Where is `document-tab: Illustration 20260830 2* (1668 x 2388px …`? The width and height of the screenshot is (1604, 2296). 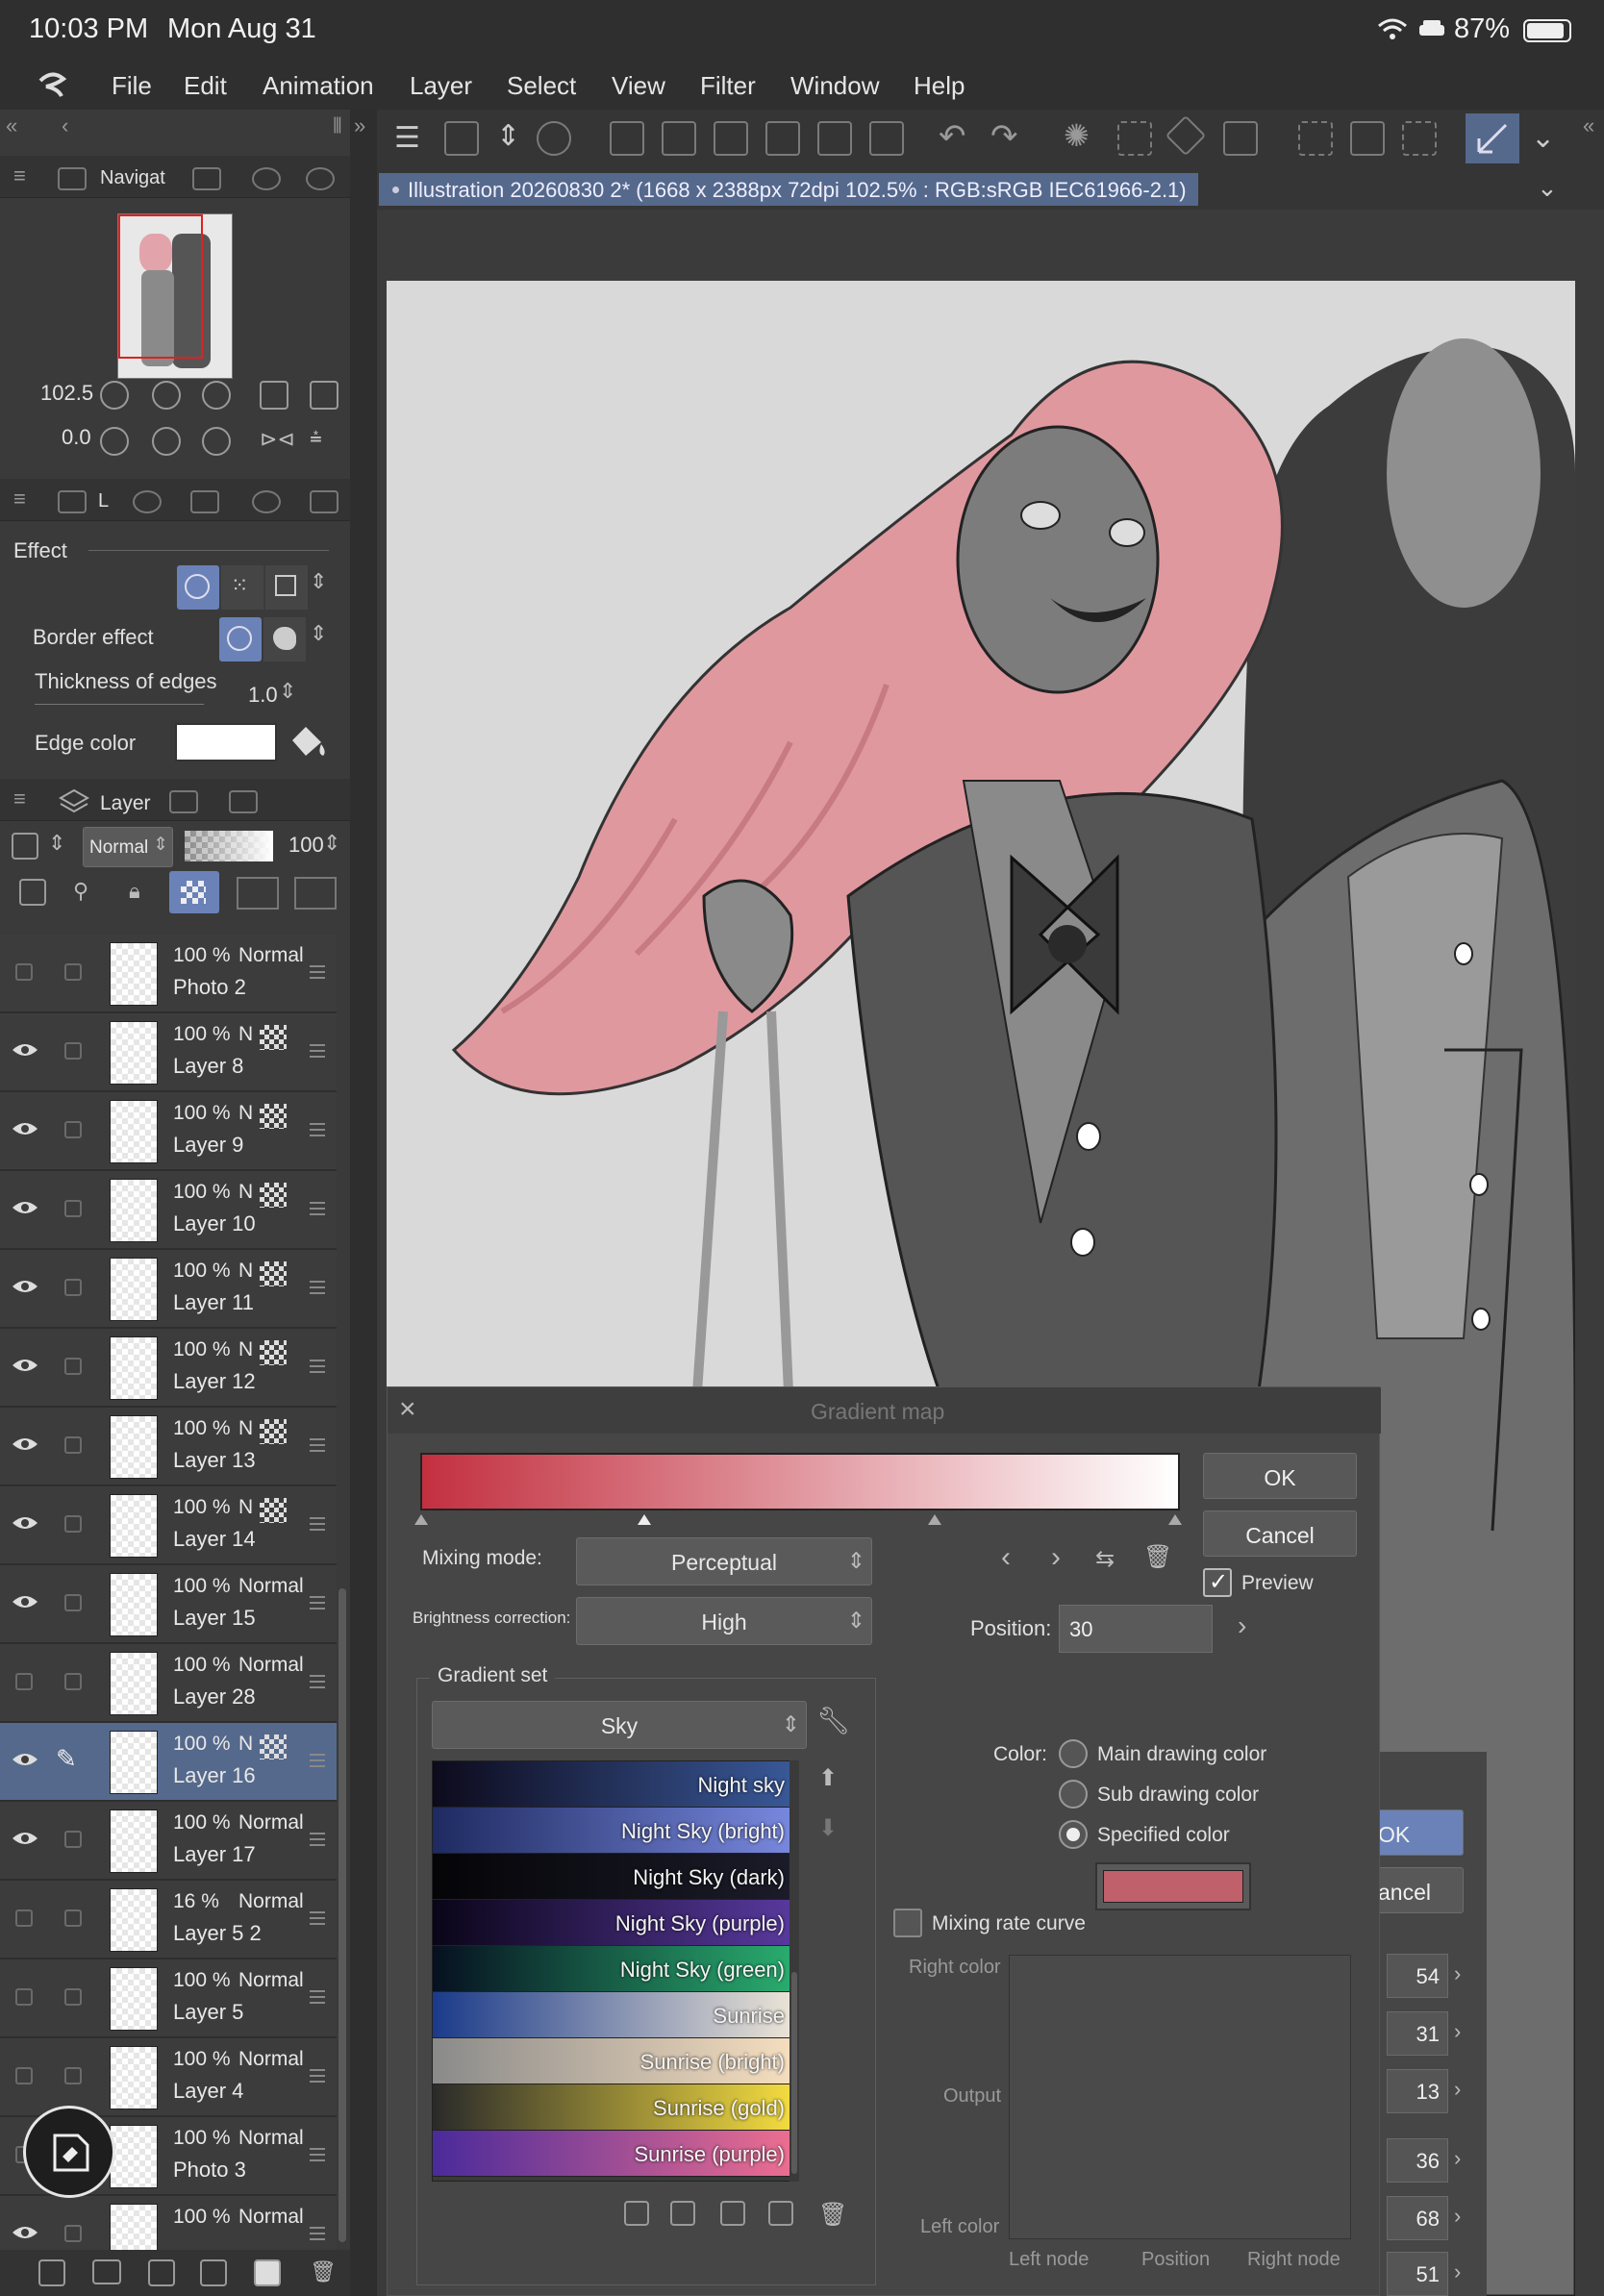
document-tab: Illustration 20260830 2* (1668 x 2388px … is located at coordinates (788, 189).